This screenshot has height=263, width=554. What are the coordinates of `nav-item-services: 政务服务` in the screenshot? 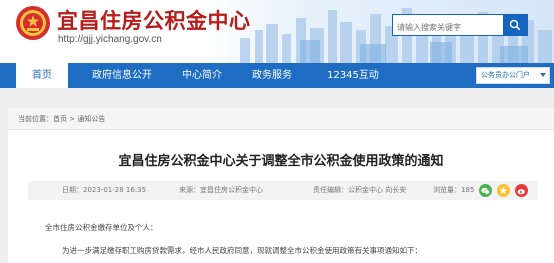 It's located at (272, 75).